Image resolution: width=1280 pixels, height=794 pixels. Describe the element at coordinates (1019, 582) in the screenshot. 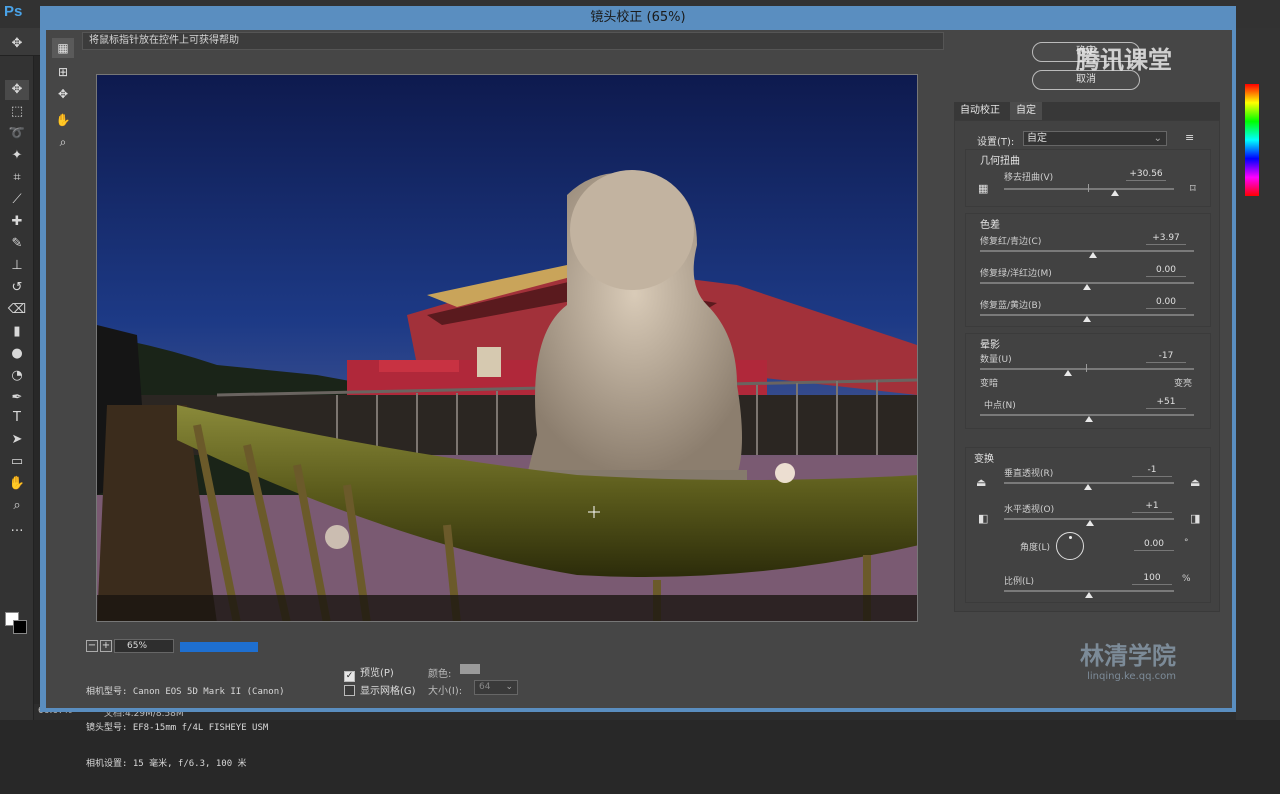

I see `scale-label: 比例(L)` at that location.